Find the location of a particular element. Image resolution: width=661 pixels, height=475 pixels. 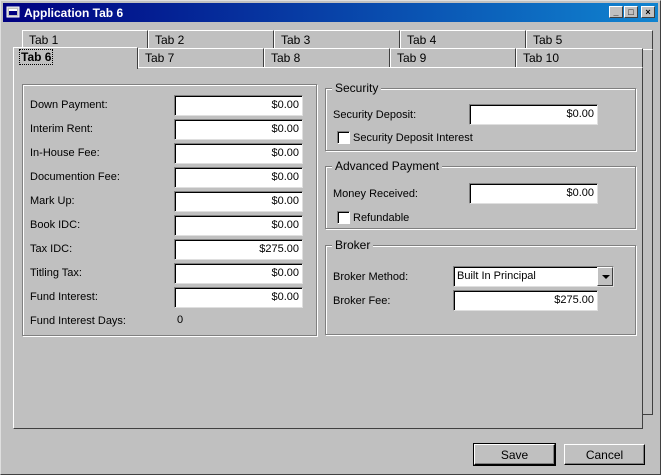

tab-4: Tab 4 is located at coordinates (463, 39).